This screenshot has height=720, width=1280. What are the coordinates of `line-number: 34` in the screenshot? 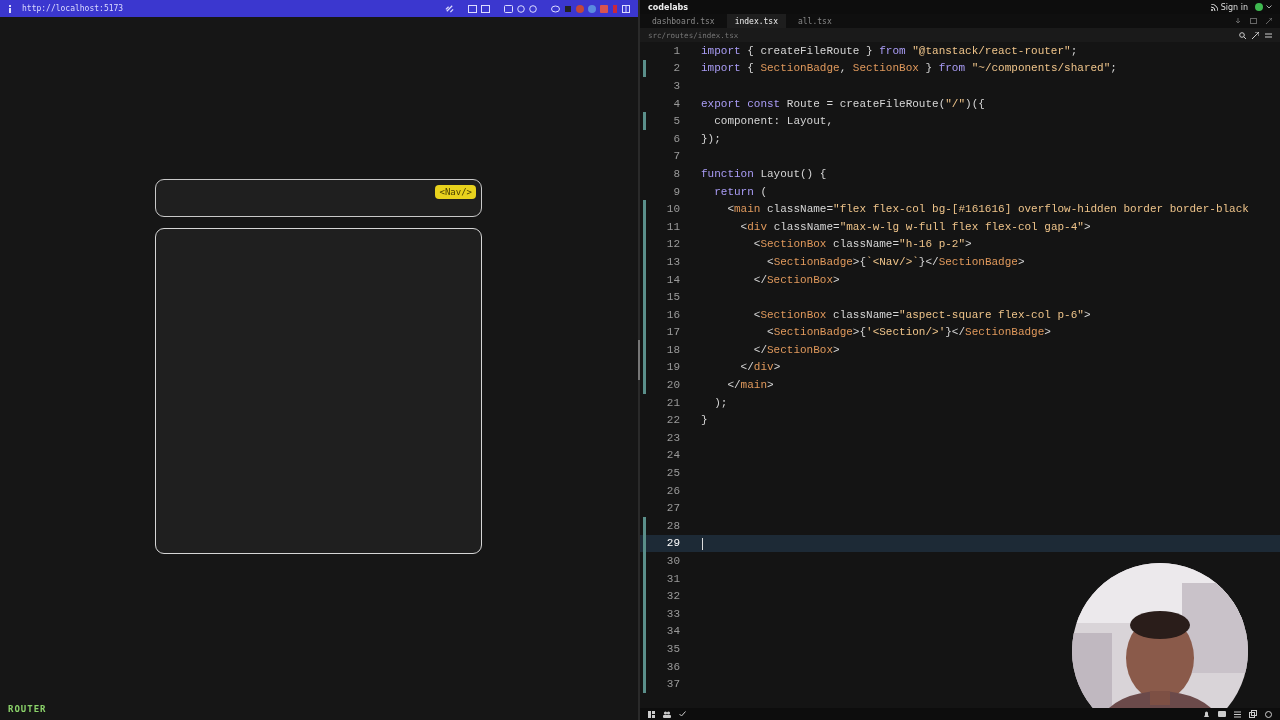 It's located at (672, 631).